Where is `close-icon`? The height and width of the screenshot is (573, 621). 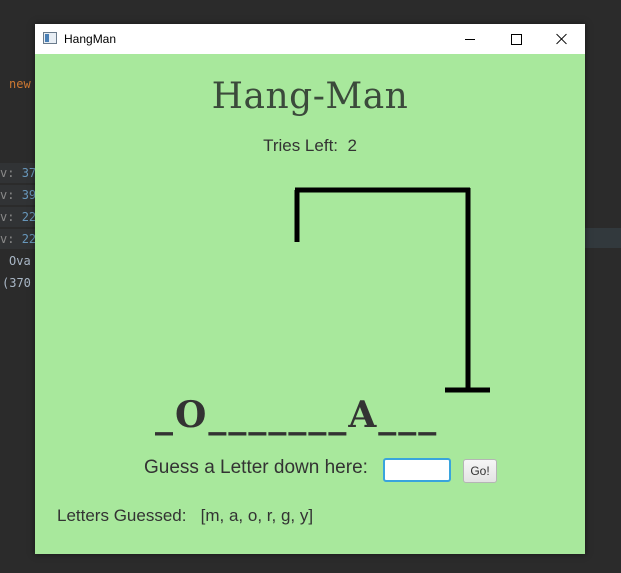 close-icon is located at coordinates (562, 39).